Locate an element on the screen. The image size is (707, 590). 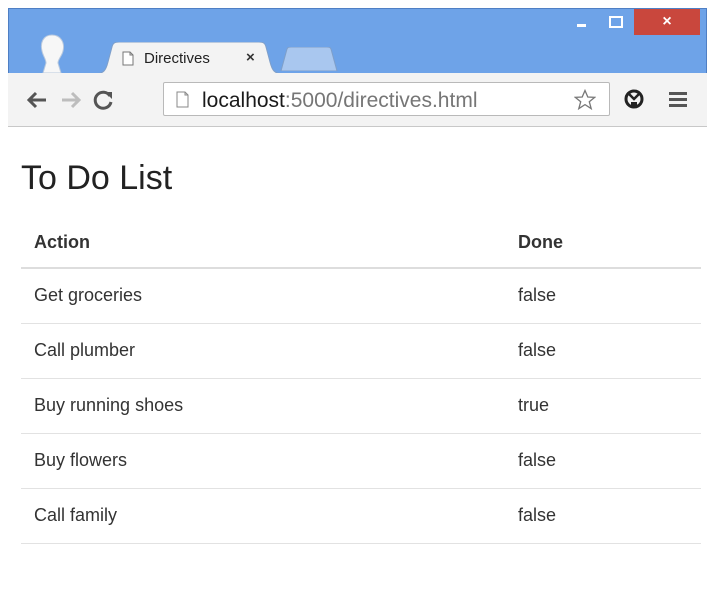
forward-button is located at coordinates (71, 100).